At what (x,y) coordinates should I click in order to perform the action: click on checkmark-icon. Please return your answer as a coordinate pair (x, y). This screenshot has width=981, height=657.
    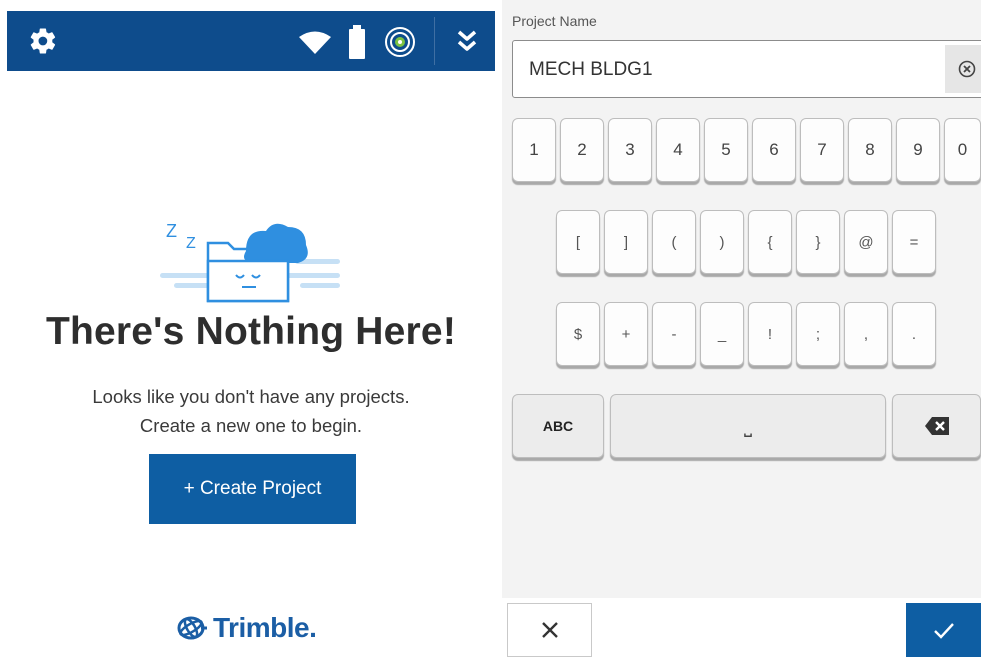
    Looking at the image, I should click on (943, 631).